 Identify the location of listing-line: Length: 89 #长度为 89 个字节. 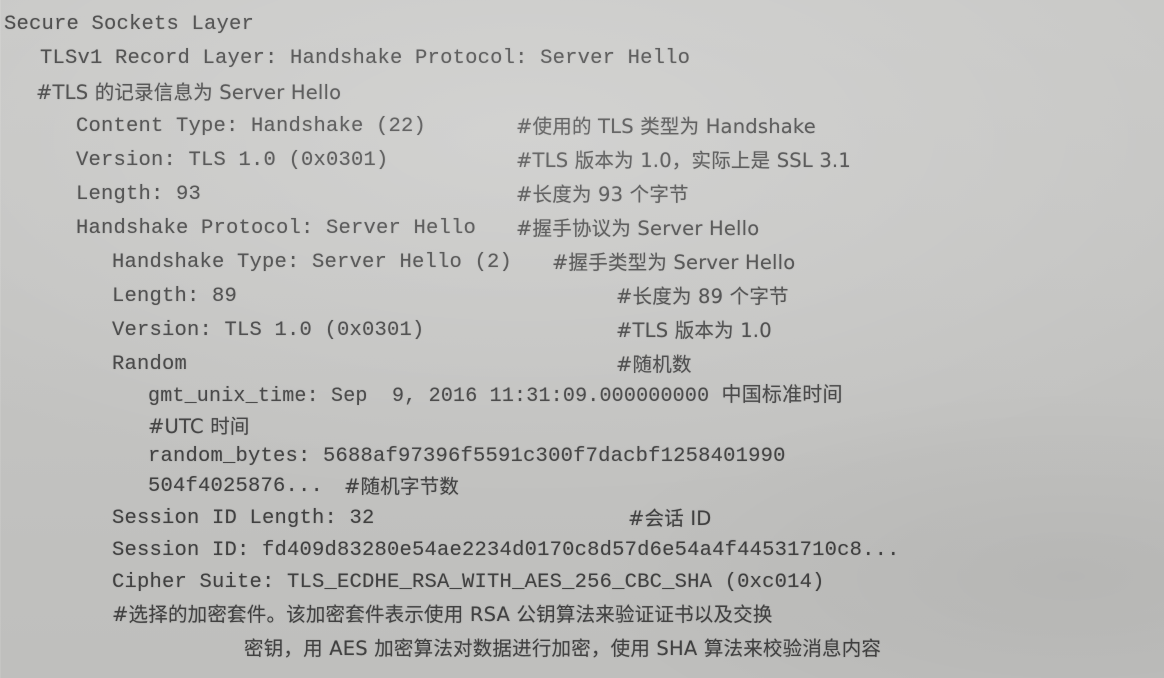
(582, 297).